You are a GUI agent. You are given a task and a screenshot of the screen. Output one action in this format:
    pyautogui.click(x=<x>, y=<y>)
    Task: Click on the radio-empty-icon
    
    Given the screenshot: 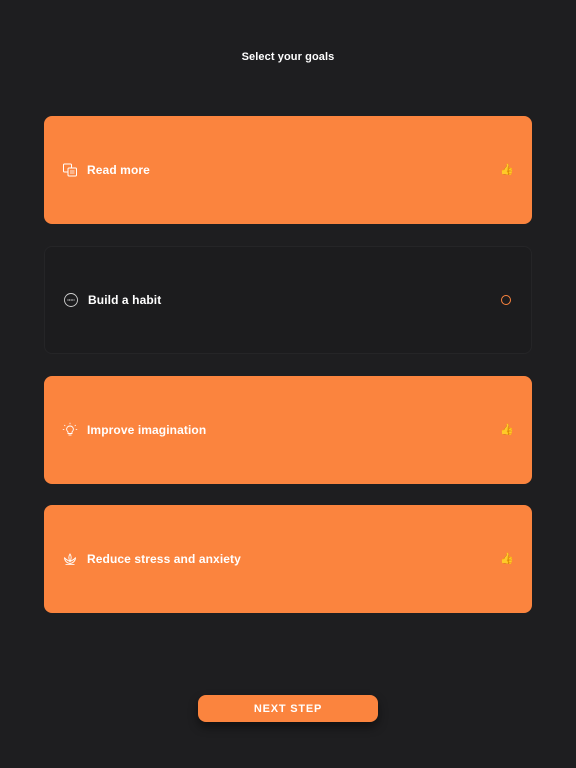 What is the action you would take?
    pyautogui.click(x=506, y=300)
    